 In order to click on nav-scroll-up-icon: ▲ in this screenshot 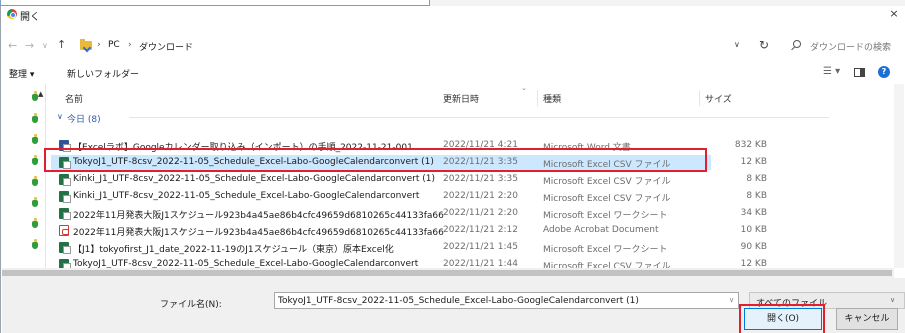, I will do `click(40, 94)`.